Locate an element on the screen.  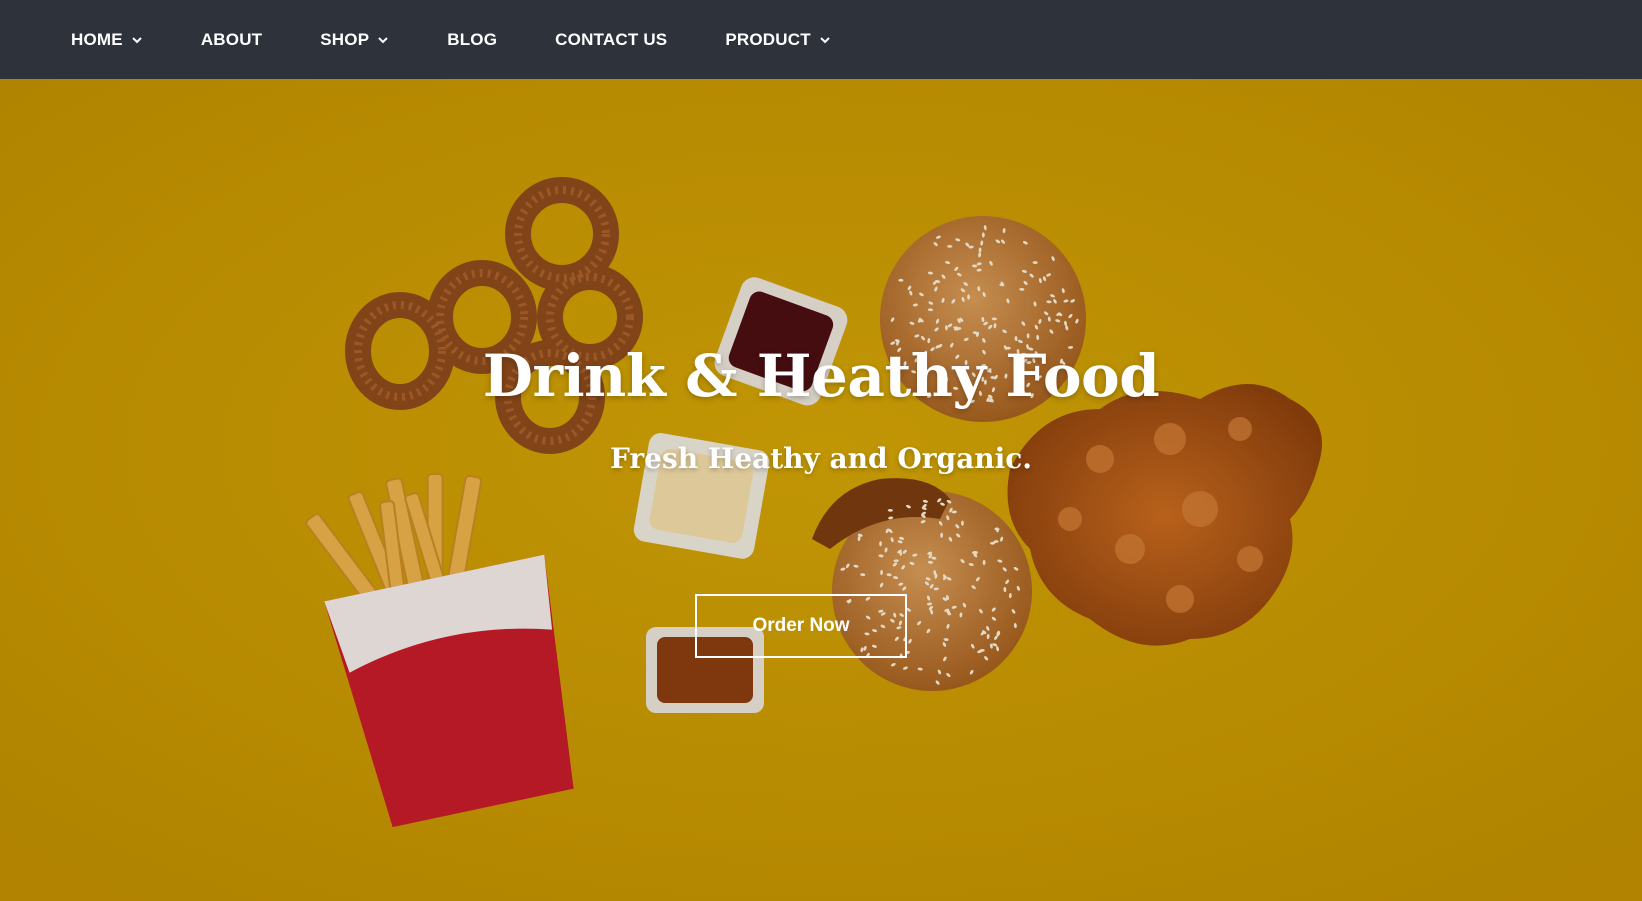
nav-item-blog: BLOG is located at coordinates (472, 40).